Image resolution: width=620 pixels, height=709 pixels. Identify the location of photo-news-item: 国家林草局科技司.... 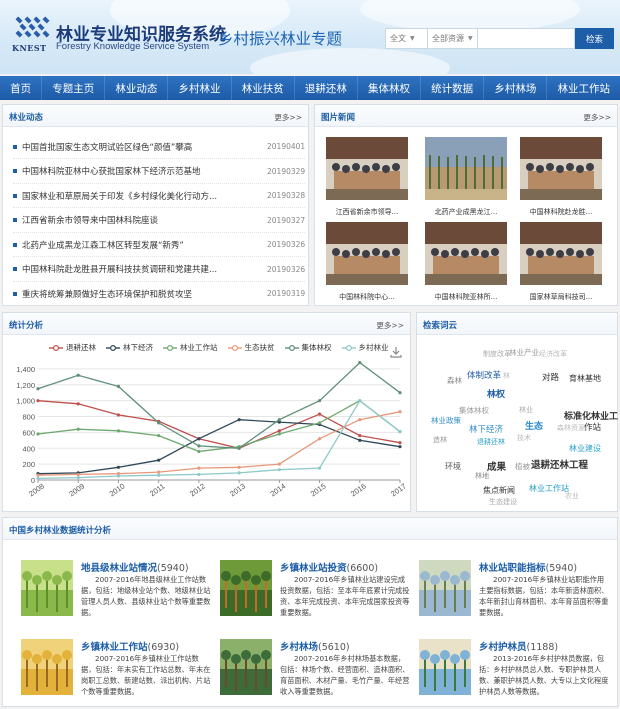
(561, 262).